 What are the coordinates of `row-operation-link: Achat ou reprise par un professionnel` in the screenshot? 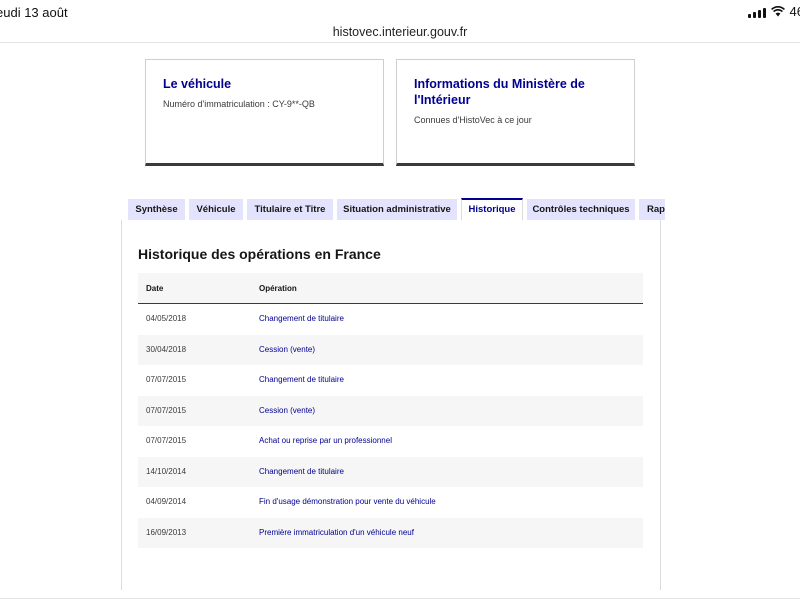 It's located at (325, 441).